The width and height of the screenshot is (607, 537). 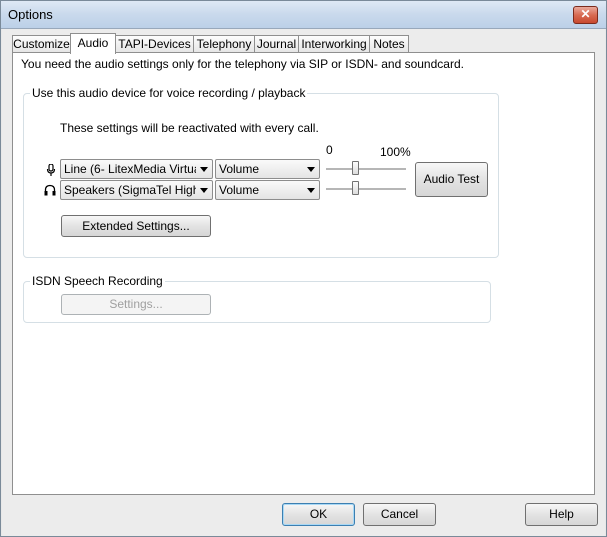 I want to click on output-volume-slider, so click(x=366, y=189).